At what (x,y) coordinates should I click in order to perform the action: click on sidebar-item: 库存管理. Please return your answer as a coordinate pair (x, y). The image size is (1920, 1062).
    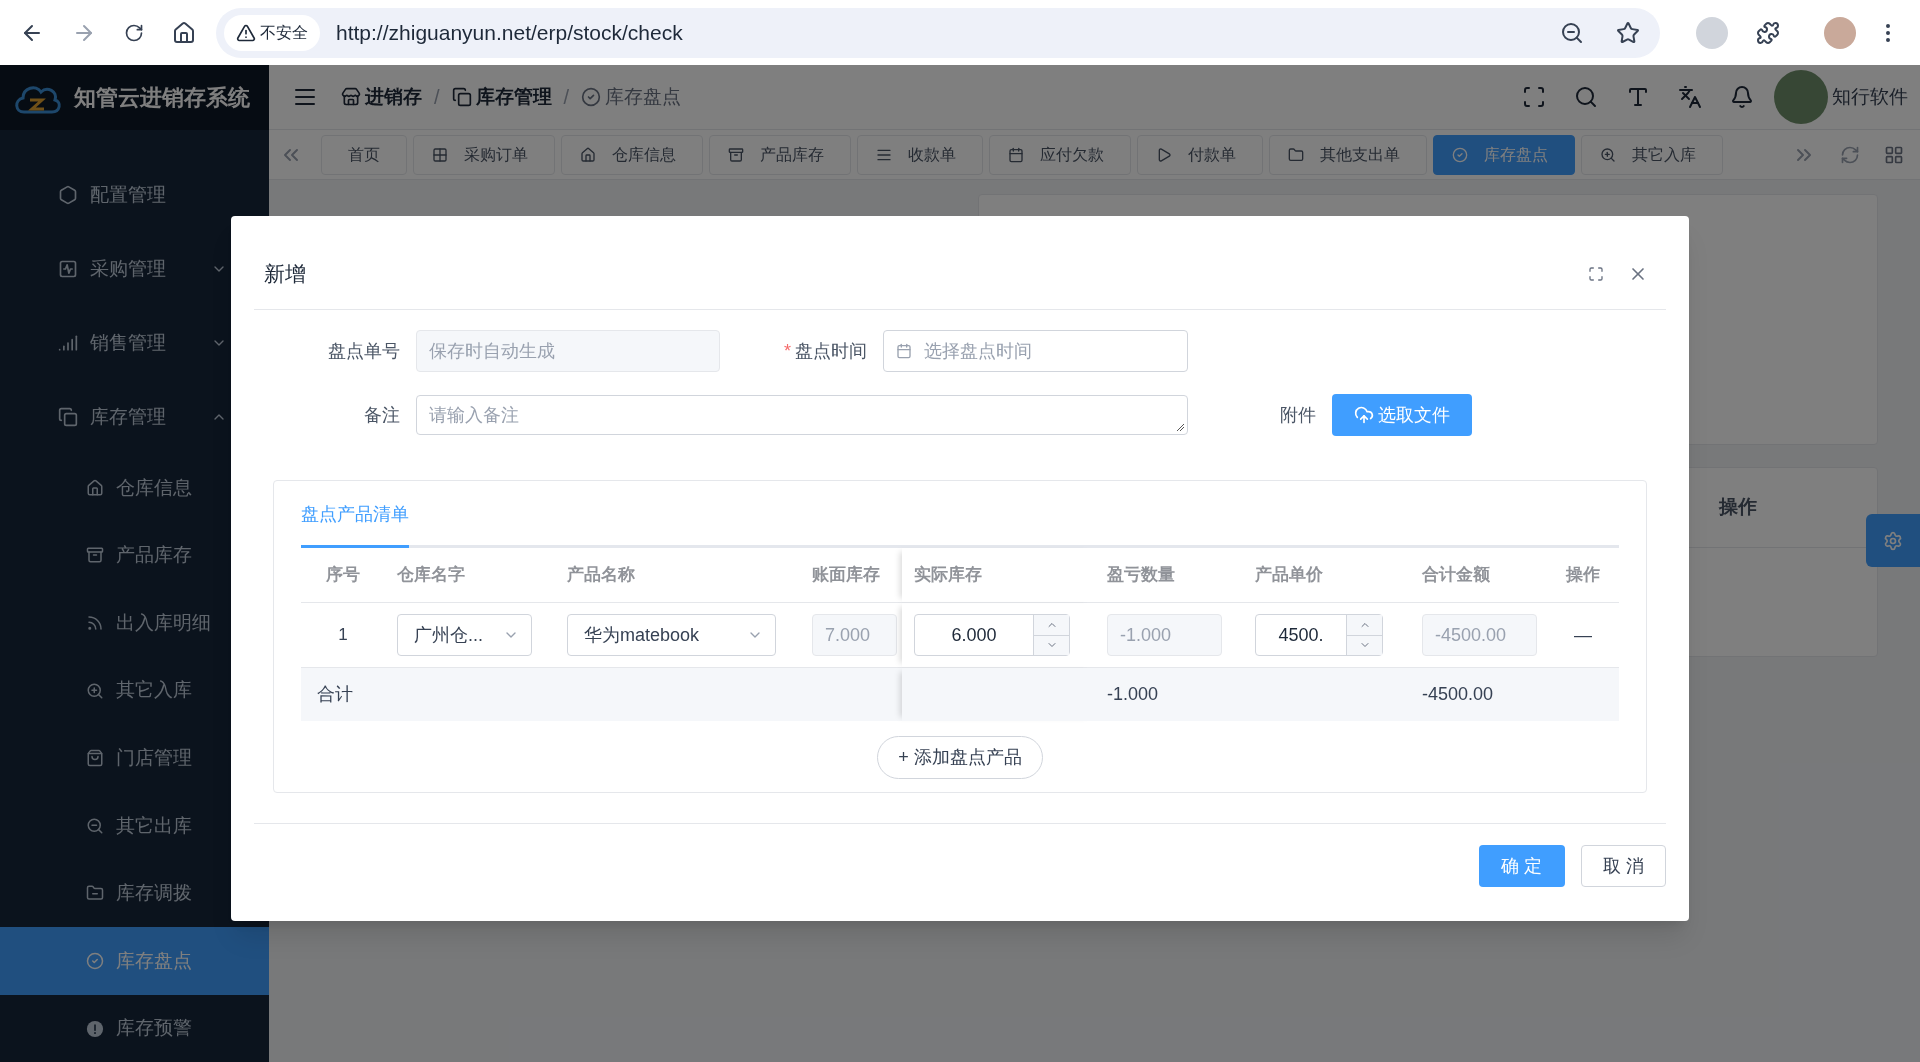
    Looking at the image, I should click on (134, 417).